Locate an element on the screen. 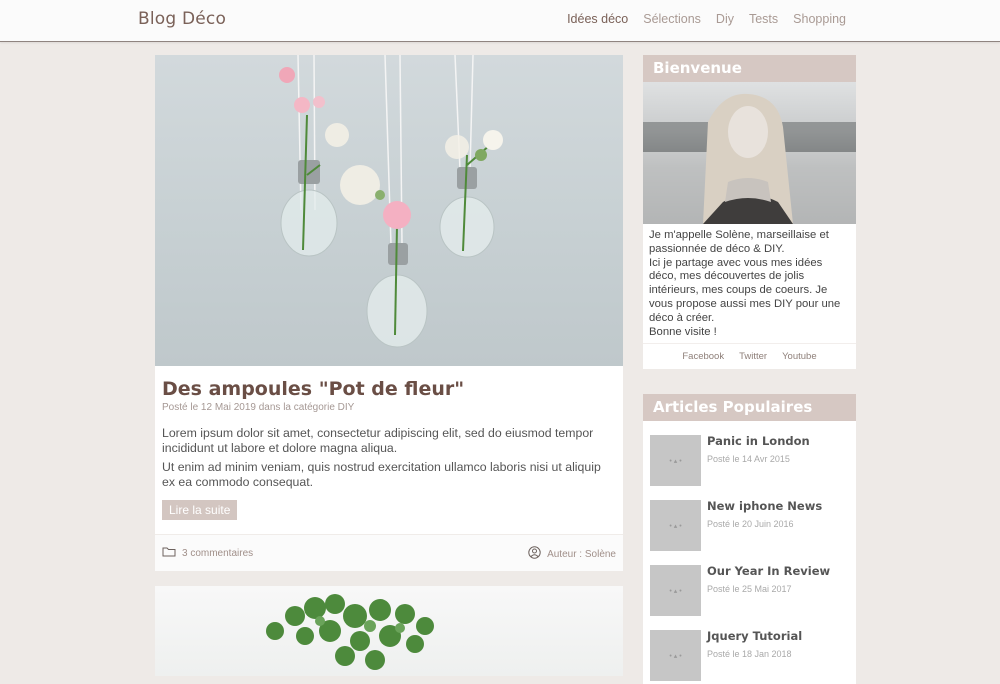 The image size is (1000, 684). nav-tests: Tests is located at coordinates (763, 19).